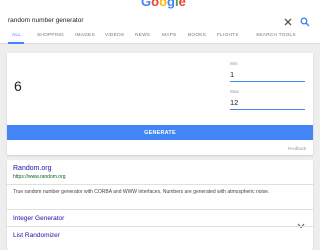 This screenshot has height=250, width=320. What do you see at coordinates (142, 35) in the screenshot?
I see `tab-news: NEWS` at bounding box center [142, 35].